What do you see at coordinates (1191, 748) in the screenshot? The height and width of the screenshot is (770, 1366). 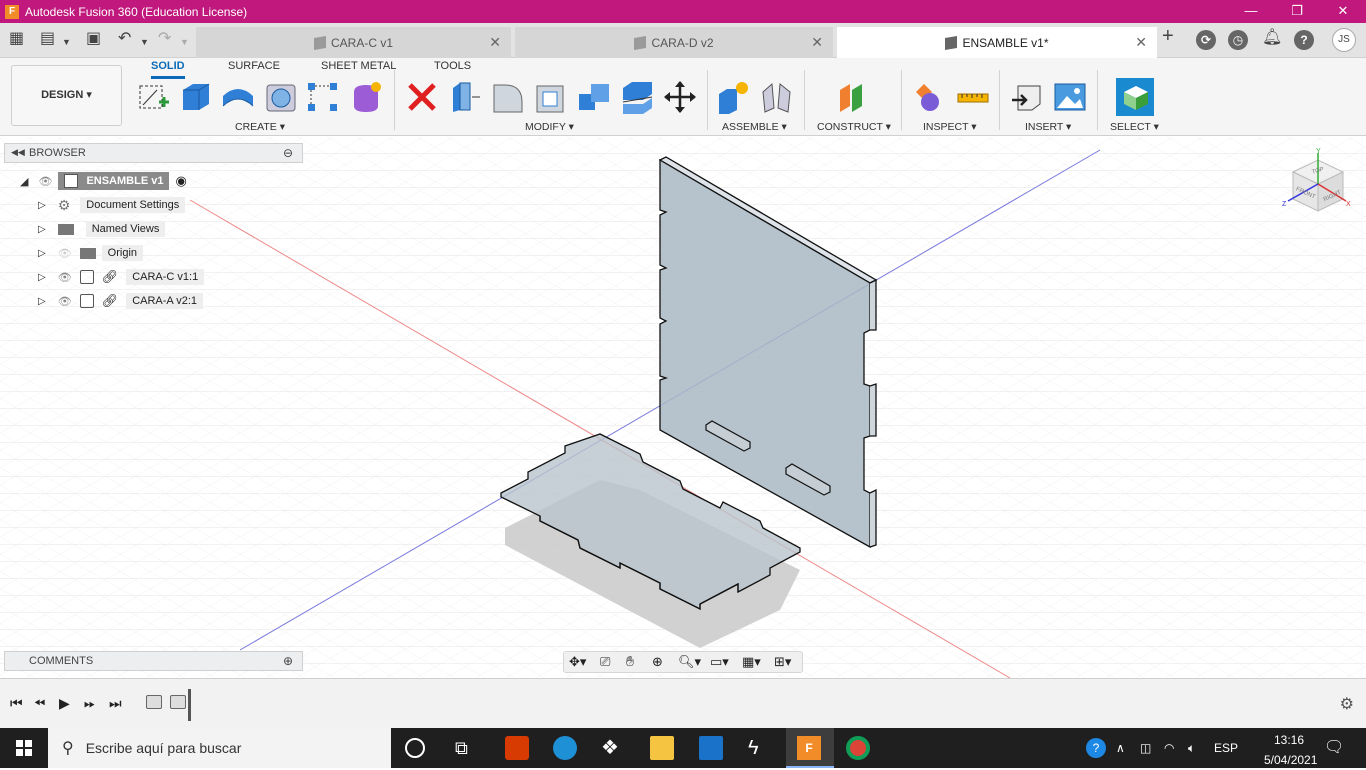 I see `volume-icon: 🔈︎` at bounding box center [1191, 748].